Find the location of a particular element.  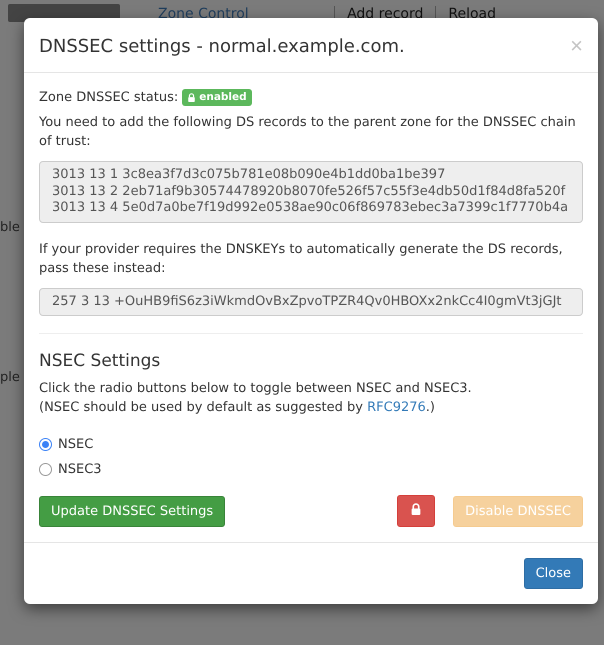

dnskey-field: 257 3 13 +OuHB9fiS6z3iWkmdOvBxZpvoTPZR4Qv0HBOXx2nkCc4I0gmVt3jGJt is located at coordinates (311, 302).